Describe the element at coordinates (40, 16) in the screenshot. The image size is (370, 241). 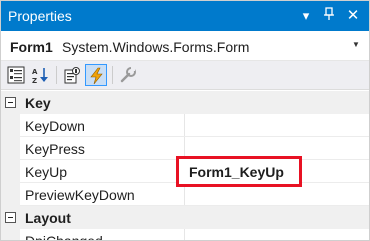
I see `window-title: Properties` at that location.